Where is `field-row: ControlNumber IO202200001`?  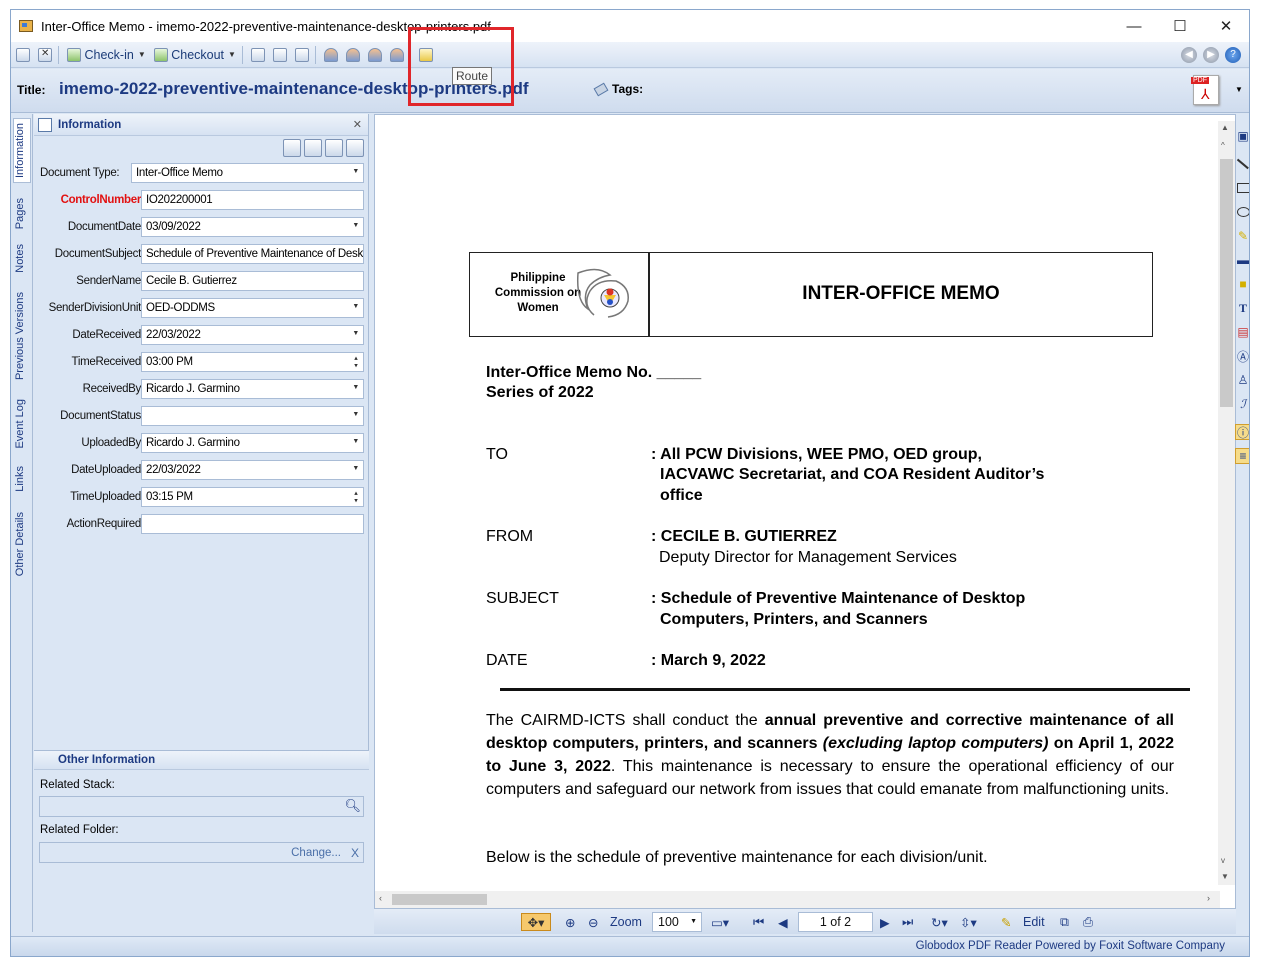
field-row: ControlNumber IO202200001 is located at coordinates (201, 200).